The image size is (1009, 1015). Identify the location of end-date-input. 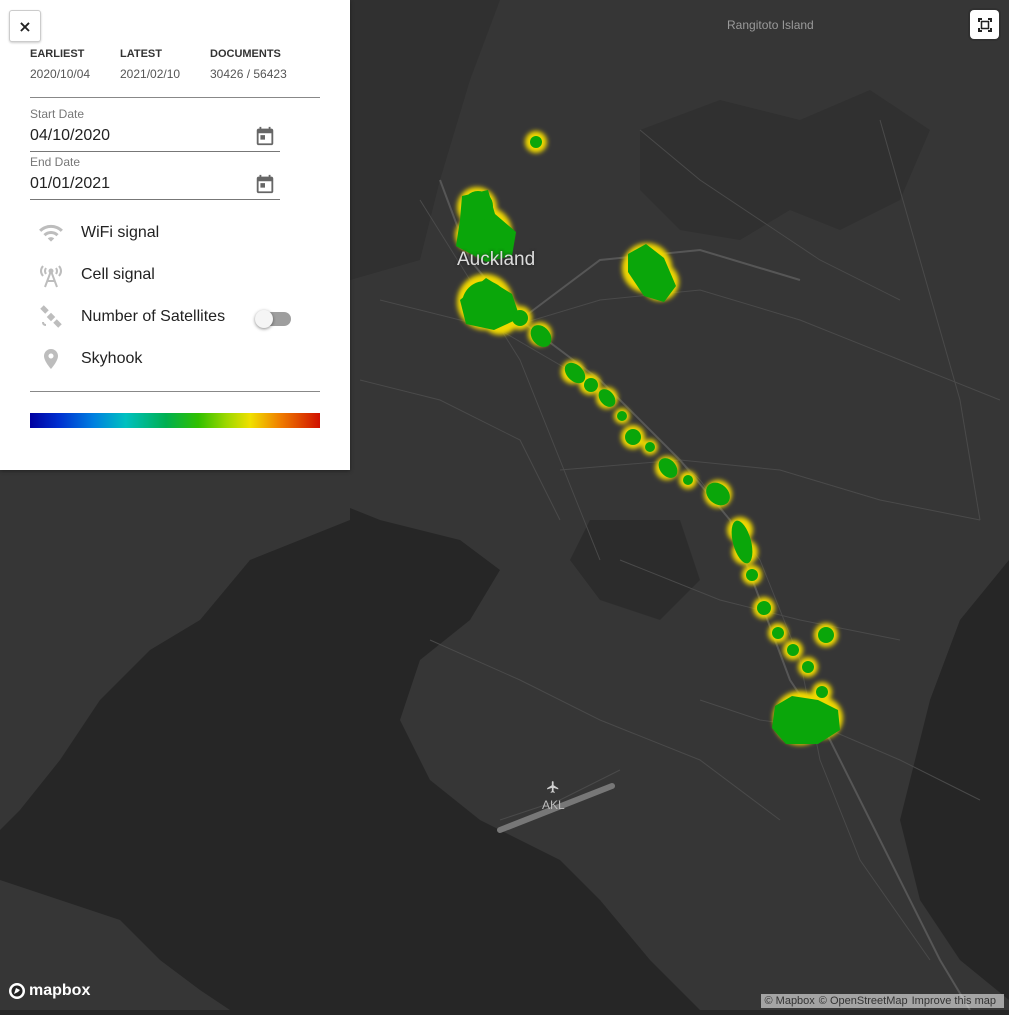
(130, 184).